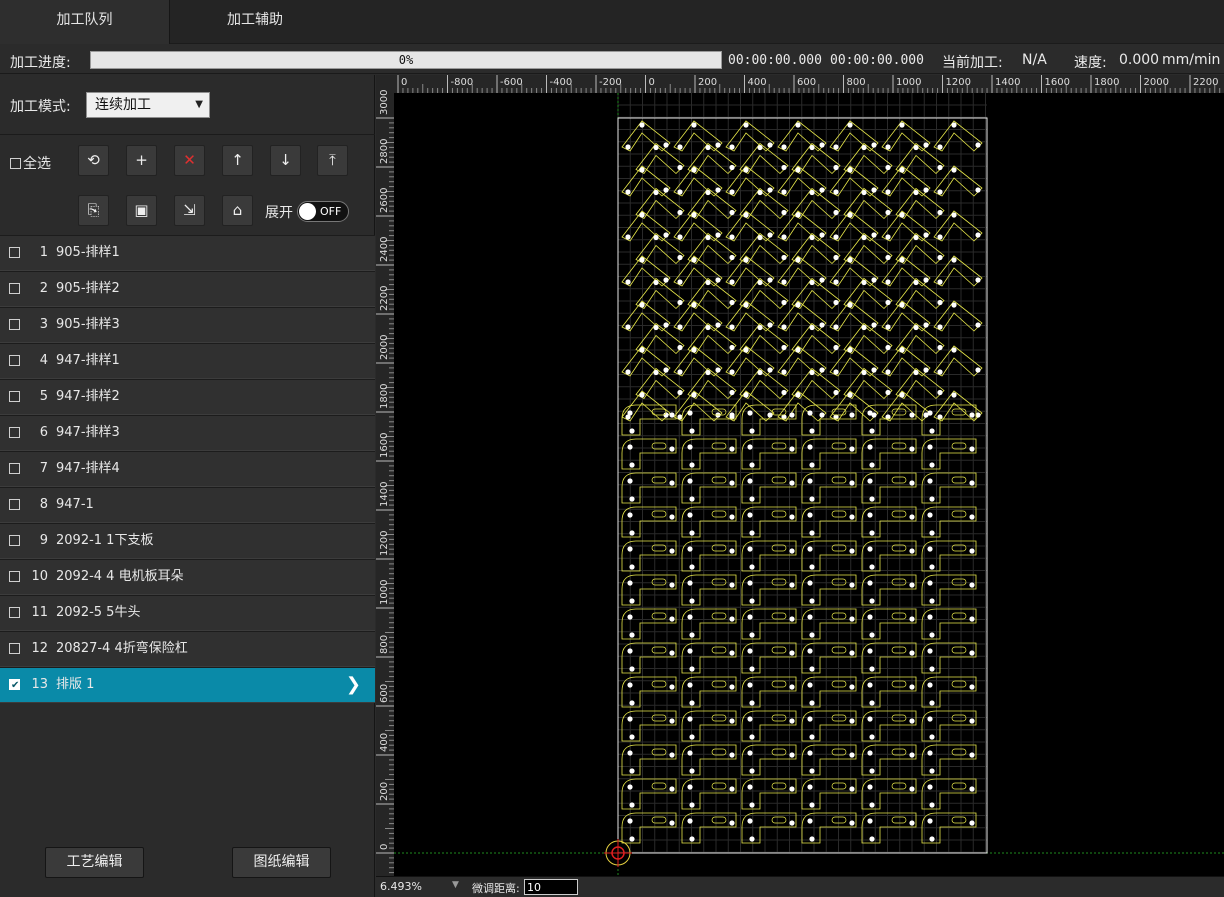  I want to click on process-edit-button: 工艺编辑, so click(94, 862).